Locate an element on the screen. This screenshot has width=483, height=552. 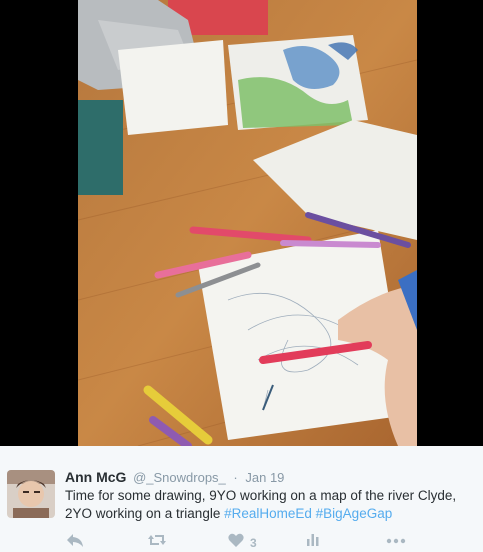
analytics-button is located at coordinates (313, 542).